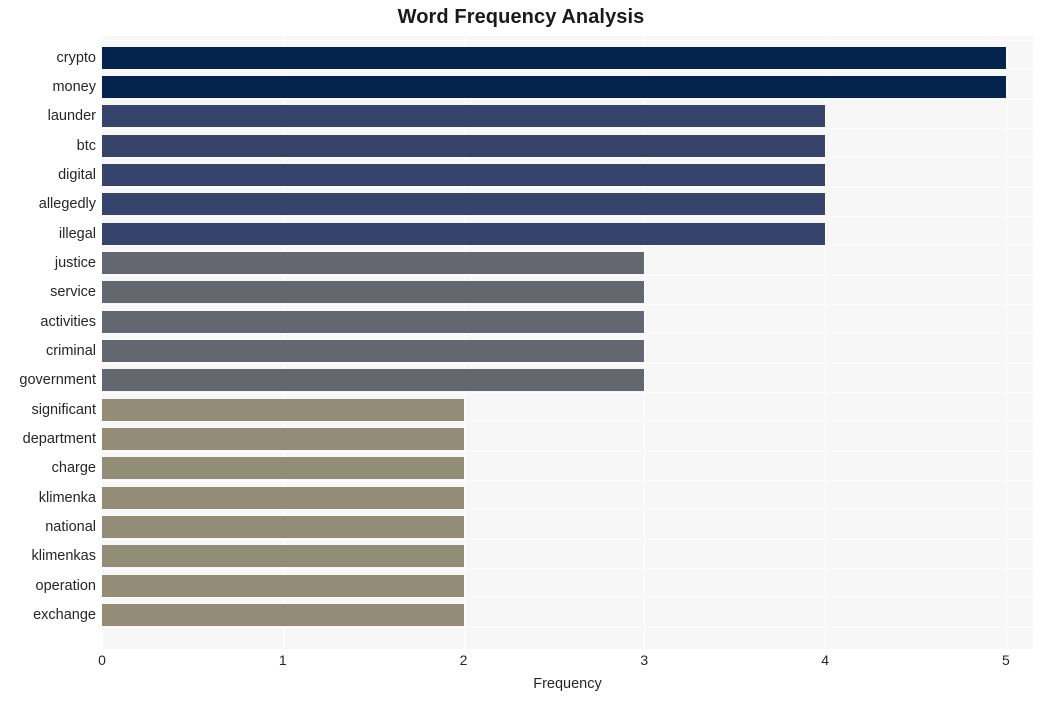 This screenshot has width=1042, height=701. What do you see at coordinates (67, 498) in the screenshot?
I see `y-tick-label-klimenka: klimenka` at bounding box center [67, 498].